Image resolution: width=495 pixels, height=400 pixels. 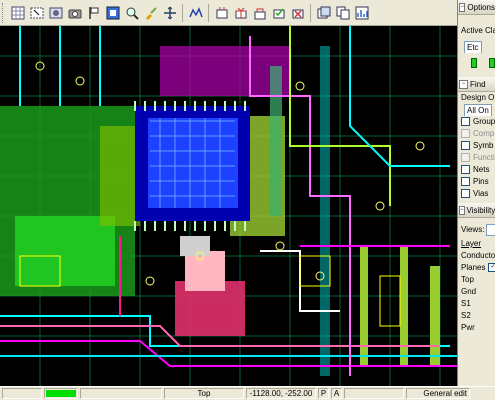 I want to click on gift-icon, so click(x=240, y=12).